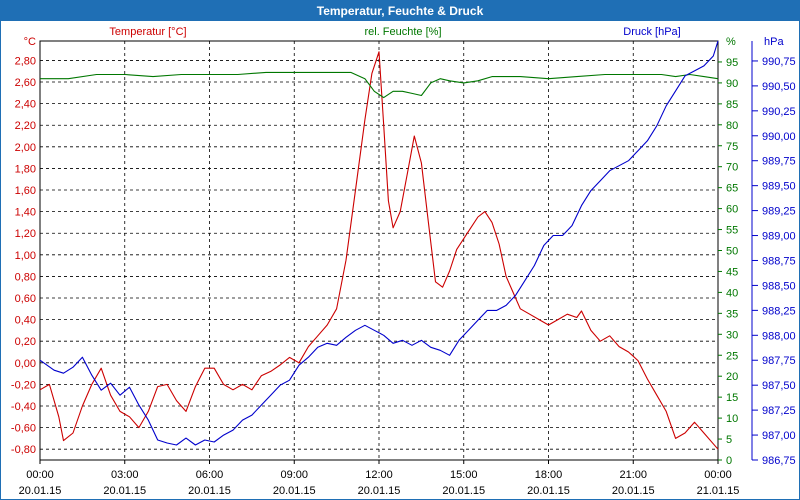 The width and height of the screenshot is (800, 500). Describe the element at coordinates (779, 187) in the screenshot. I see `pressure-tick-label: 989,50` at that location.